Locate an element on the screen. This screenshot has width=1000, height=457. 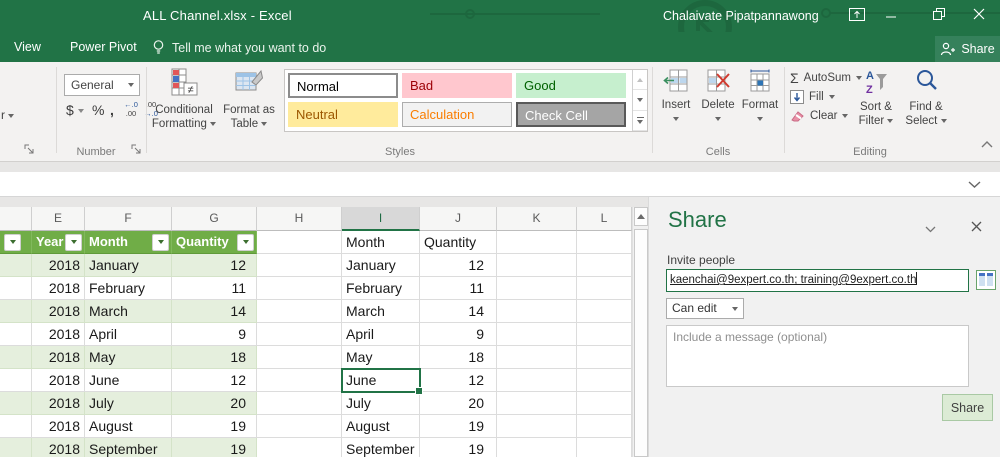
cell-right-month: May is located at coordinates (381, 357).